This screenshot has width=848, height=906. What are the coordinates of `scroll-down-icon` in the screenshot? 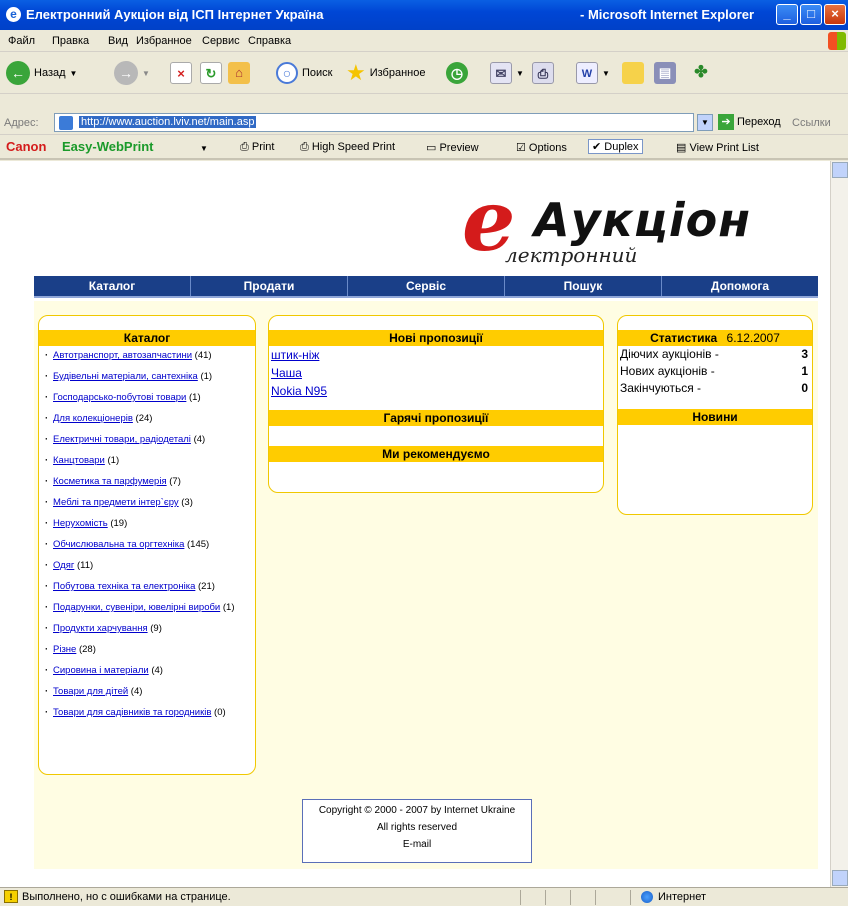 It's located at (840, 878).